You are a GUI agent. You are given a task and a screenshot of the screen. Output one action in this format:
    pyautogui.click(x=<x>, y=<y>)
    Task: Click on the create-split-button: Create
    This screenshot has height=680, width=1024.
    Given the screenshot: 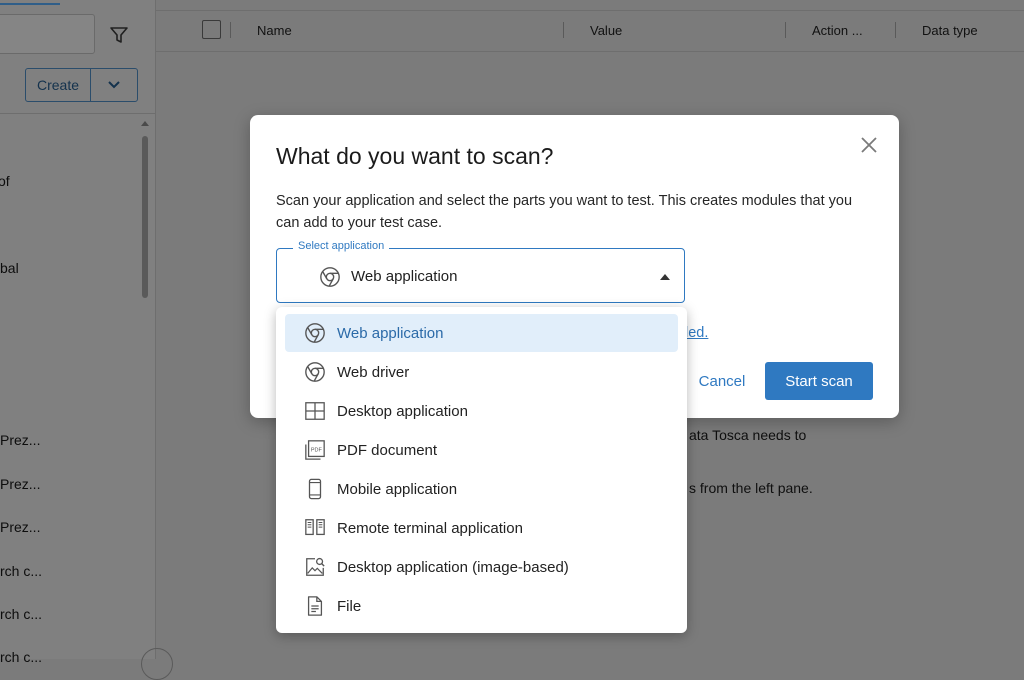 What is the action you would take?
    pyautogui.click(x=81, y=85)
    